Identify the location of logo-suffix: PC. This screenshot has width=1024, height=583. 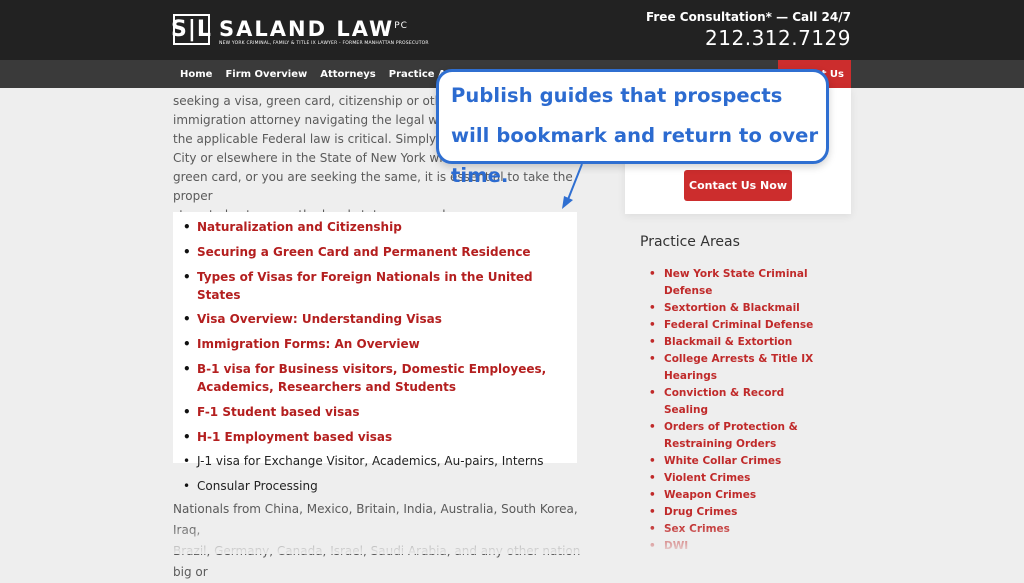
(401, 26).